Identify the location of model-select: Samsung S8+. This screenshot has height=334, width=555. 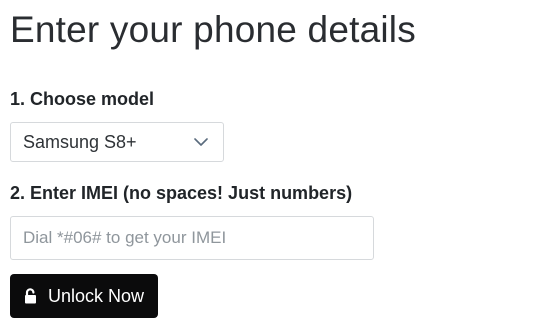
(117, 142).